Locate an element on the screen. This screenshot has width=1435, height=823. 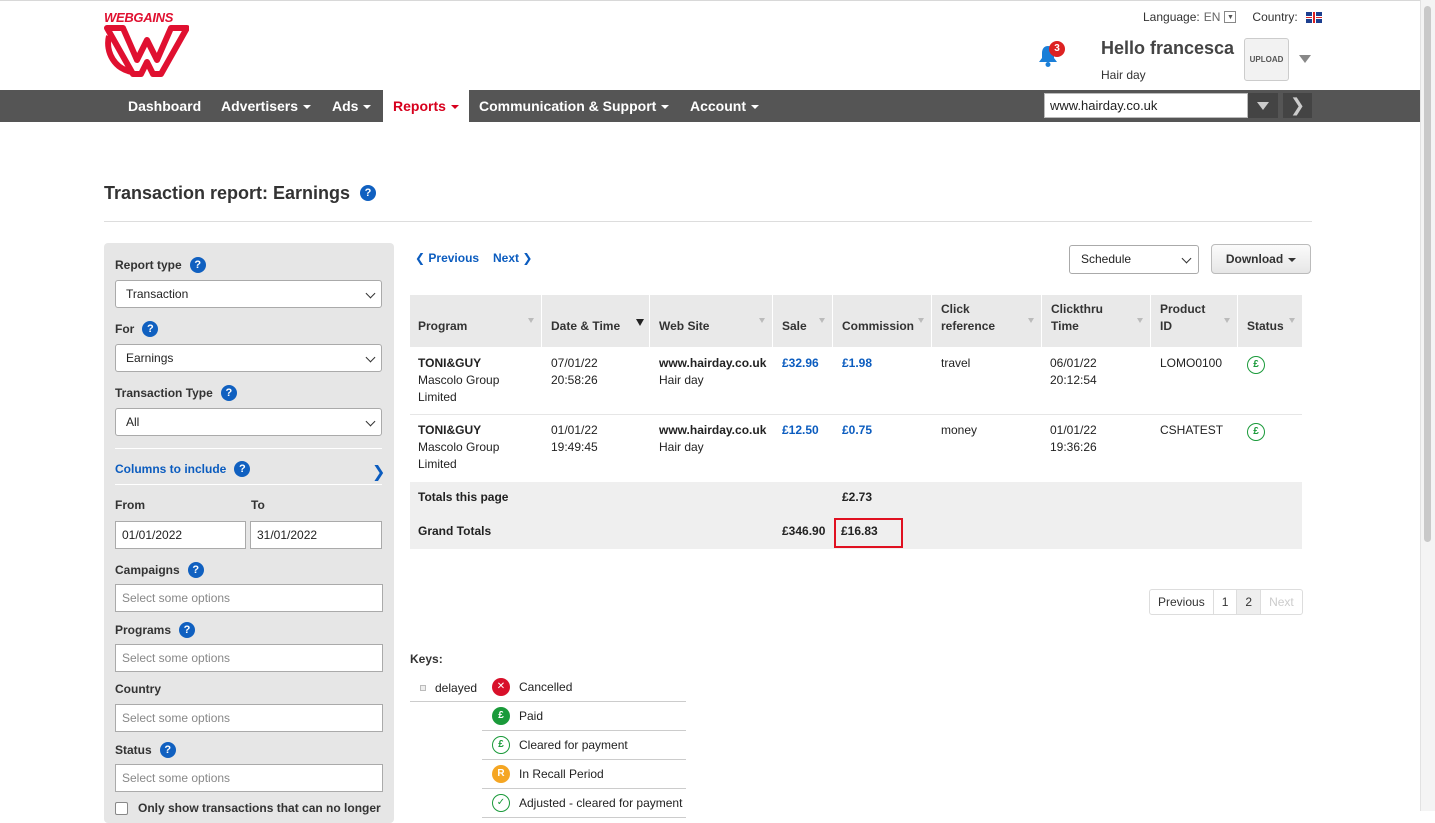
key-label: In Recall Period is located at coordinates (561, 774).